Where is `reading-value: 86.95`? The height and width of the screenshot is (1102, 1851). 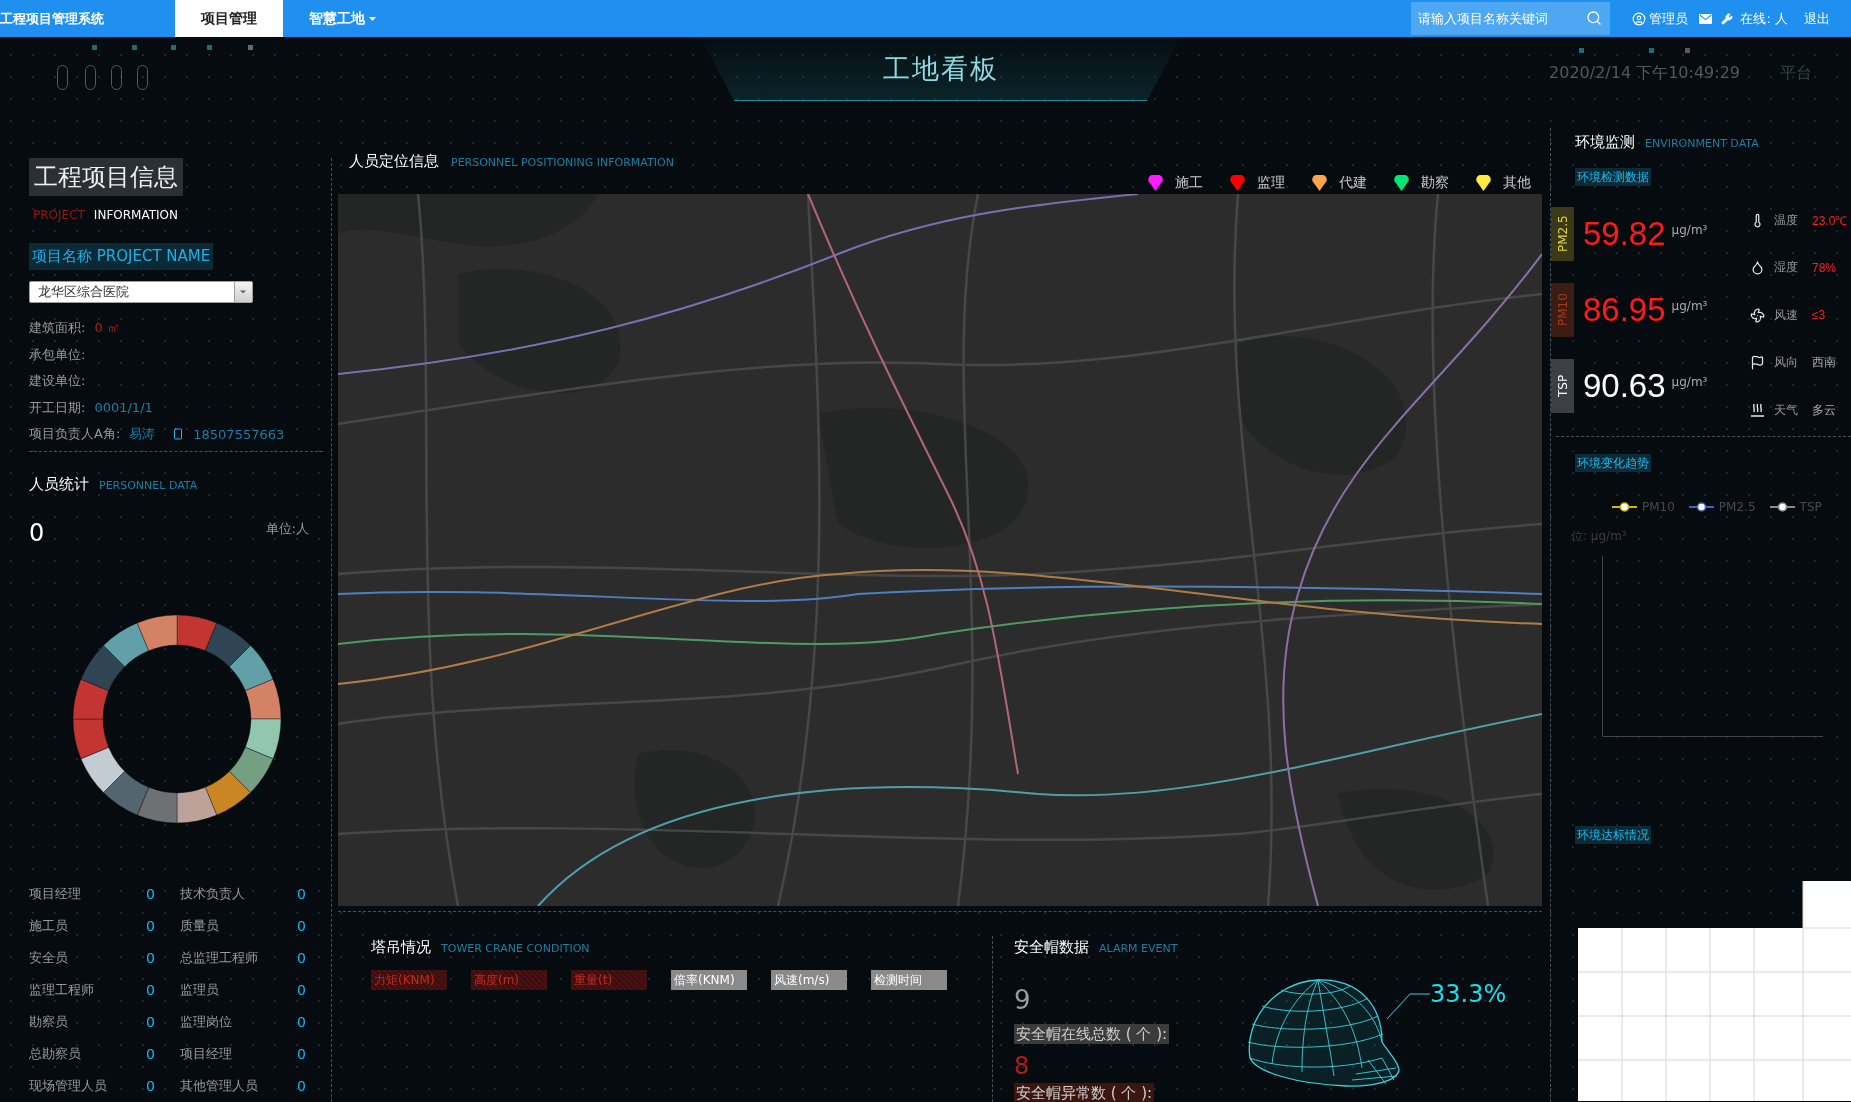 reading-value: 86.95 is located at coordinates (1624, 310).